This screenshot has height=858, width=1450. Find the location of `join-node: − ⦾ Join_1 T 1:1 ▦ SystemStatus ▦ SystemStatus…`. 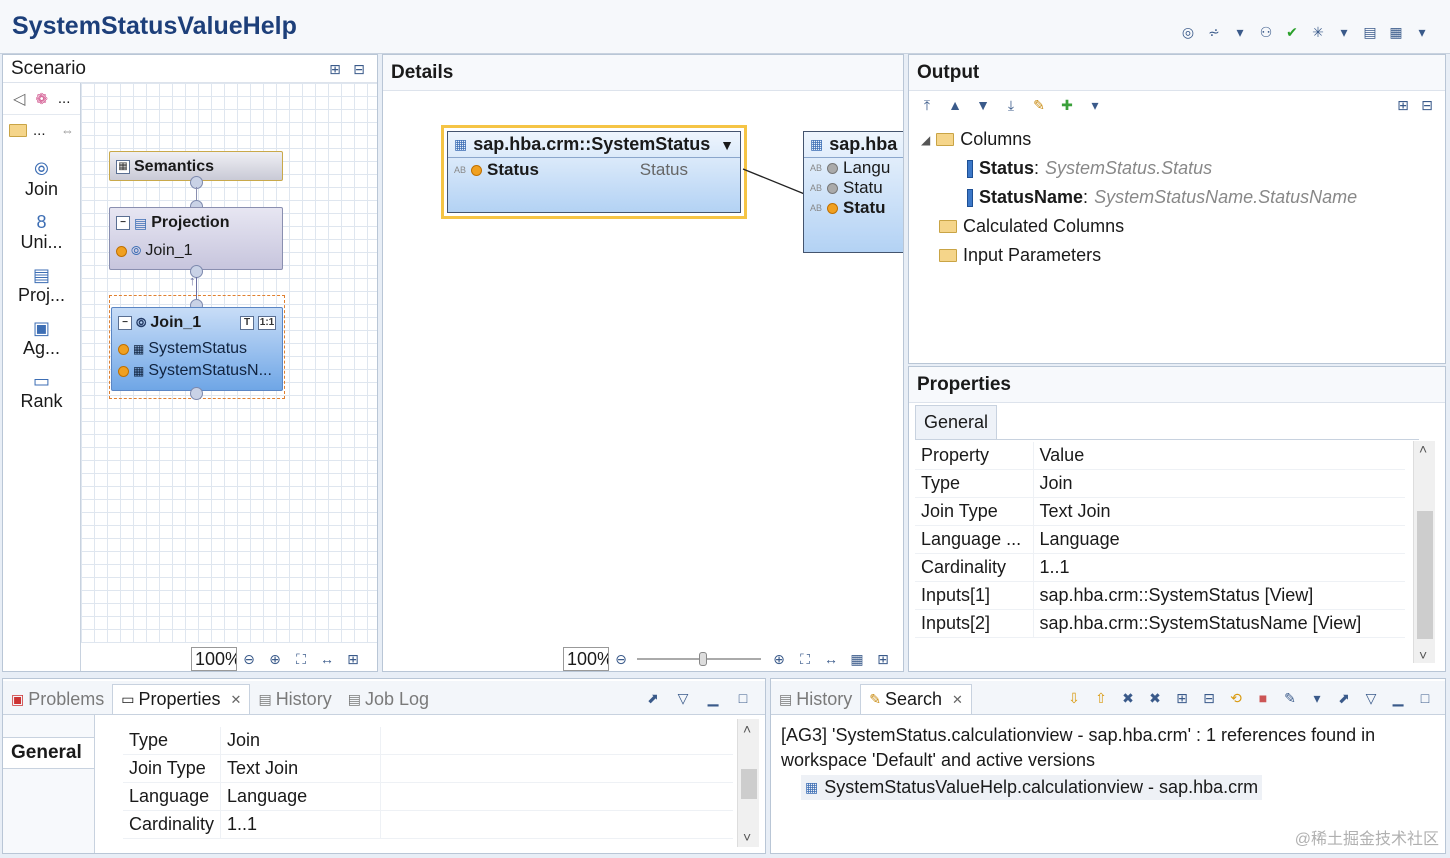

join-node: − ⦾ Join_1 T 1:1 ▦ SystemStatus ▦ SystemStatus… is located at coordinates (197, 349).